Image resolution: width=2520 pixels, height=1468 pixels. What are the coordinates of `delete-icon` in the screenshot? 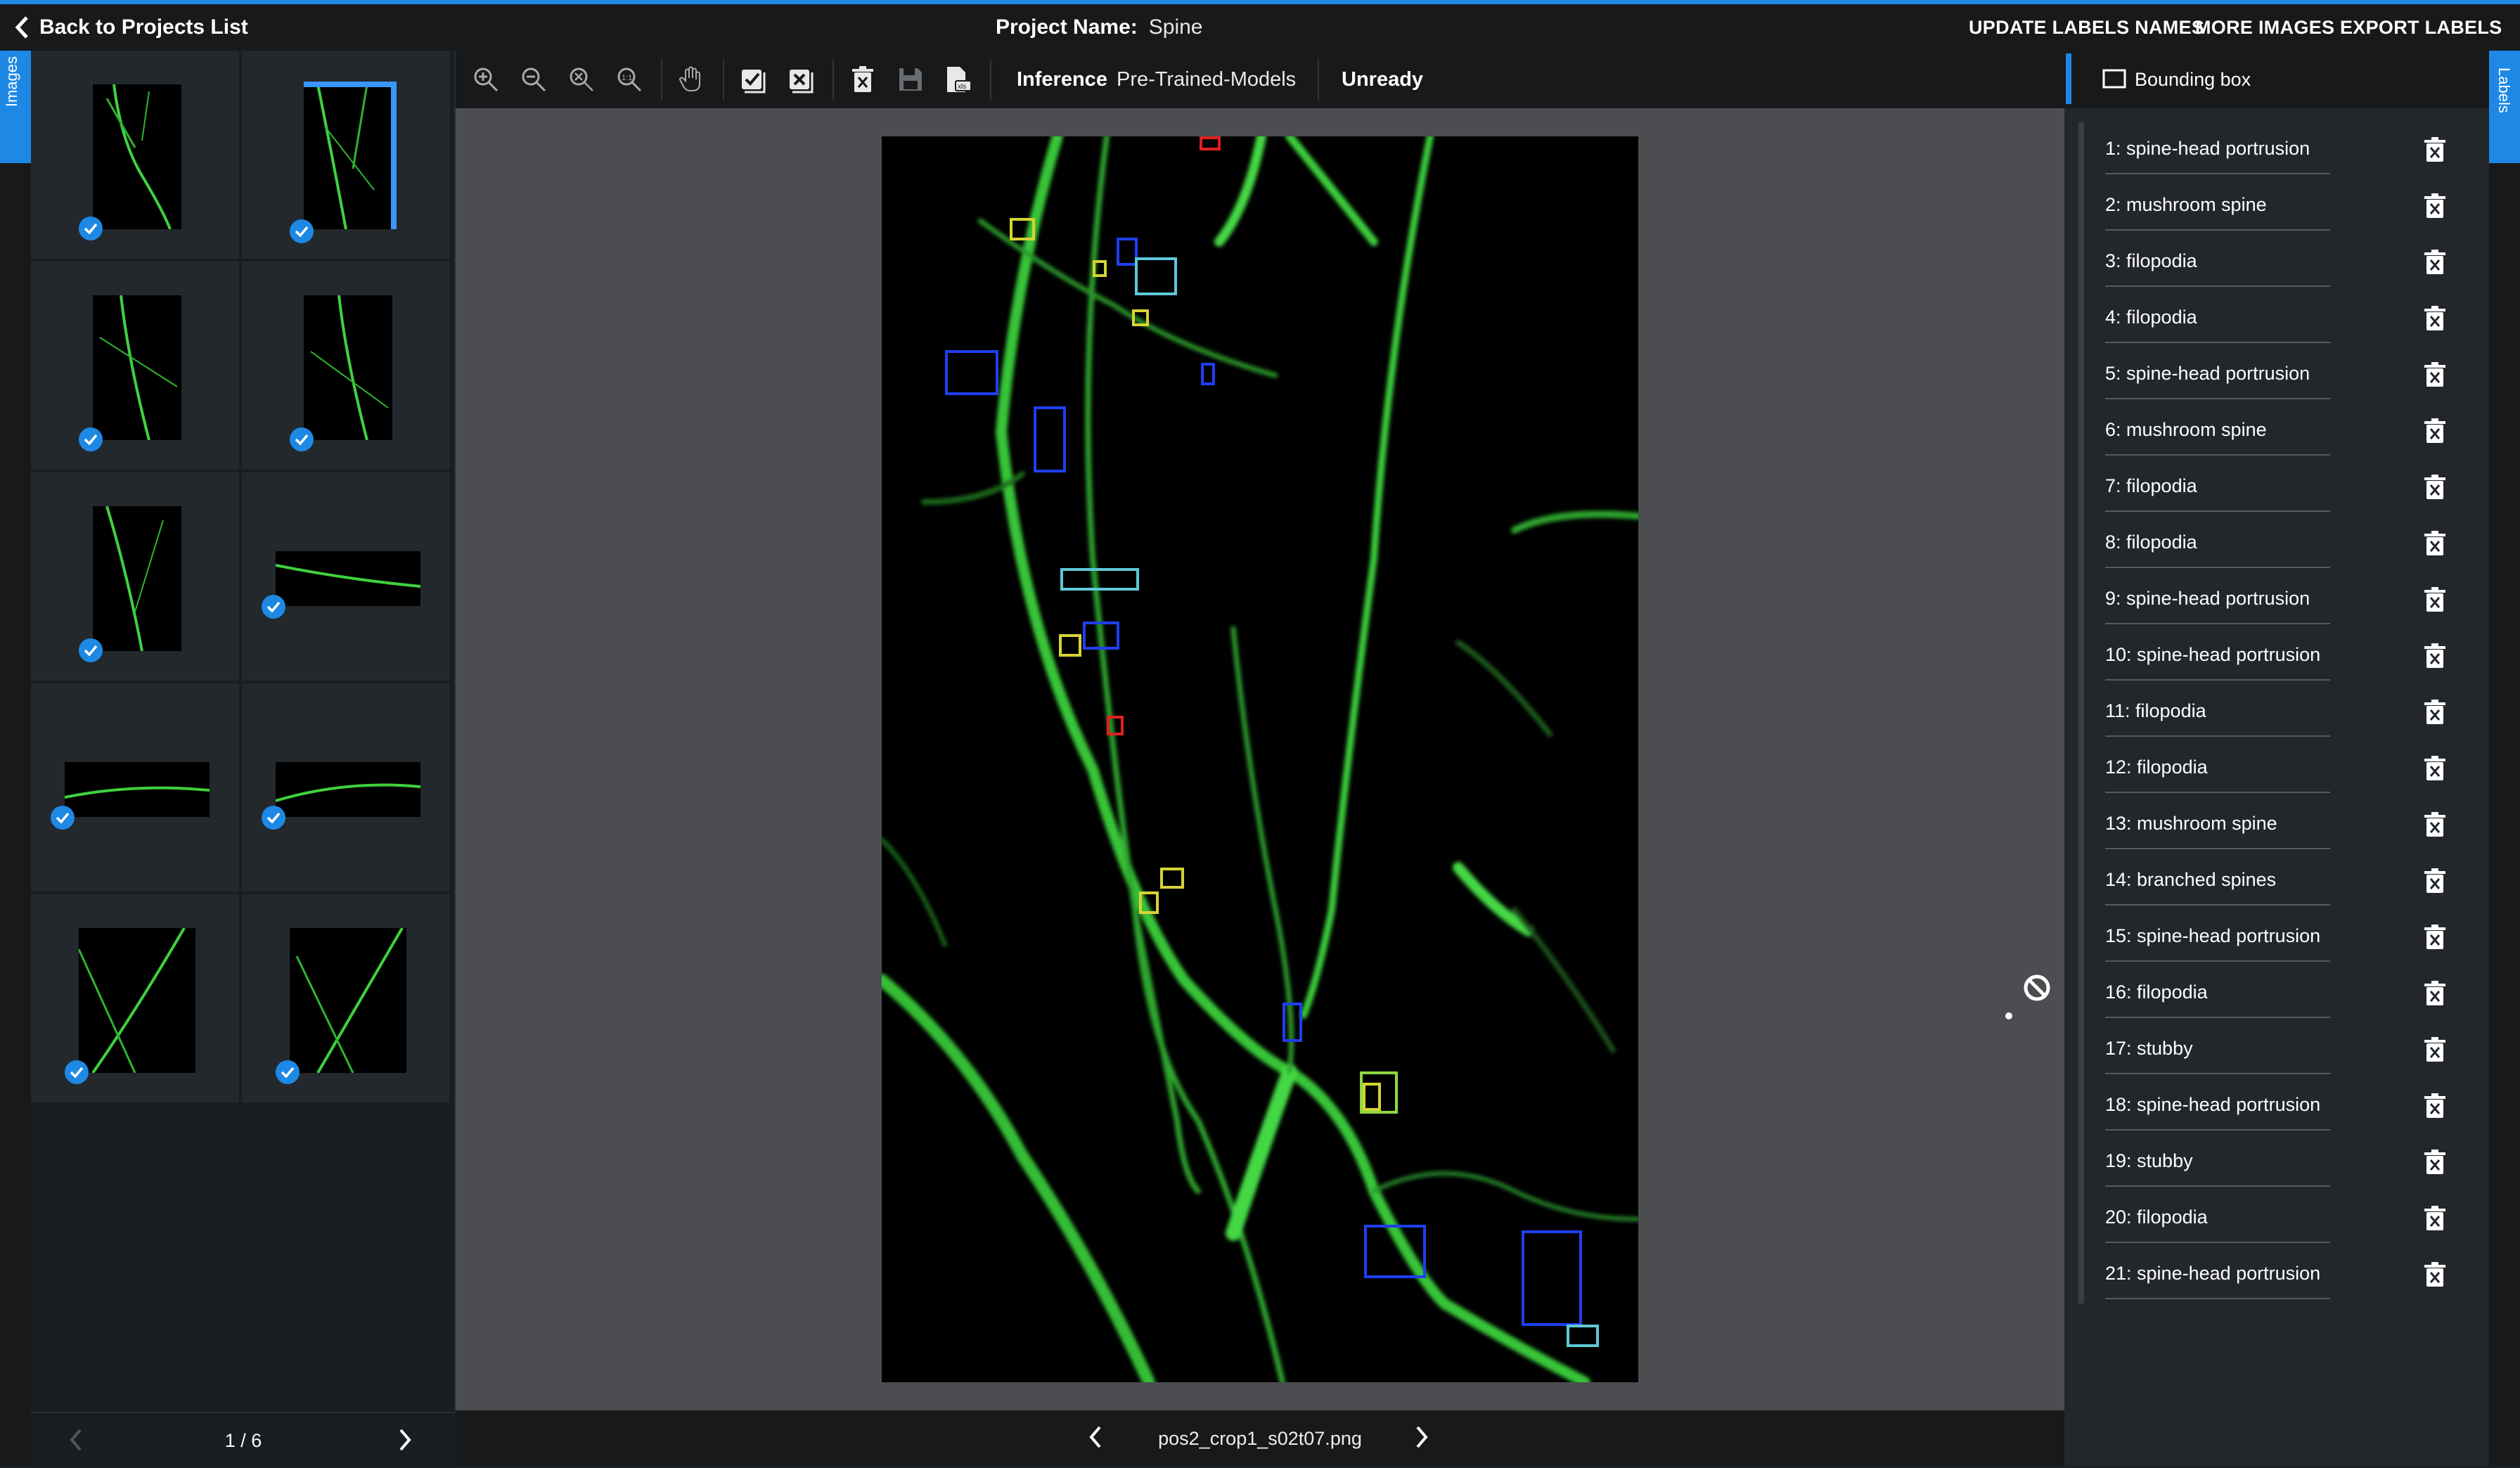 It's located at (863, 79).